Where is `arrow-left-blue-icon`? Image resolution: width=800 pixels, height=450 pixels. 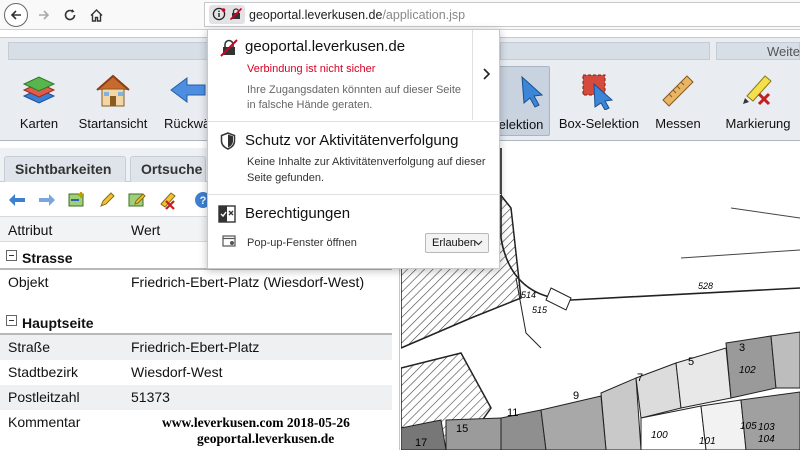
arrow-left-blue-icon is located at coordinates (17, 200).